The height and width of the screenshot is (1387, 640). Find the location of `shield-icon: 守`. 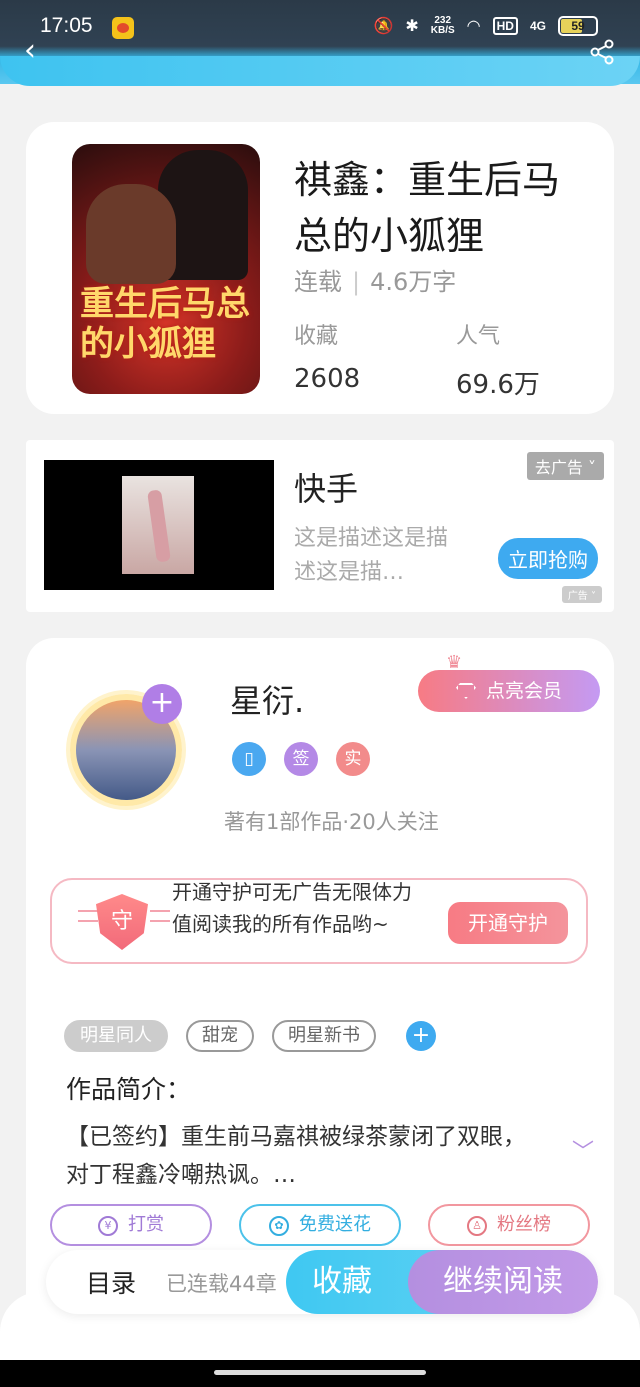

shield-icon: 守 is located at coordinates (122, 922).